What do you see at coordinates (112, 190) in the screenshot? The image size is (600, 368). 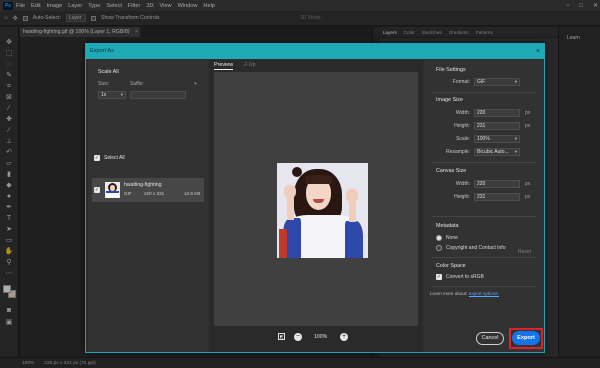 I see `asset-thumbnail` at bounding box center [112, 190].